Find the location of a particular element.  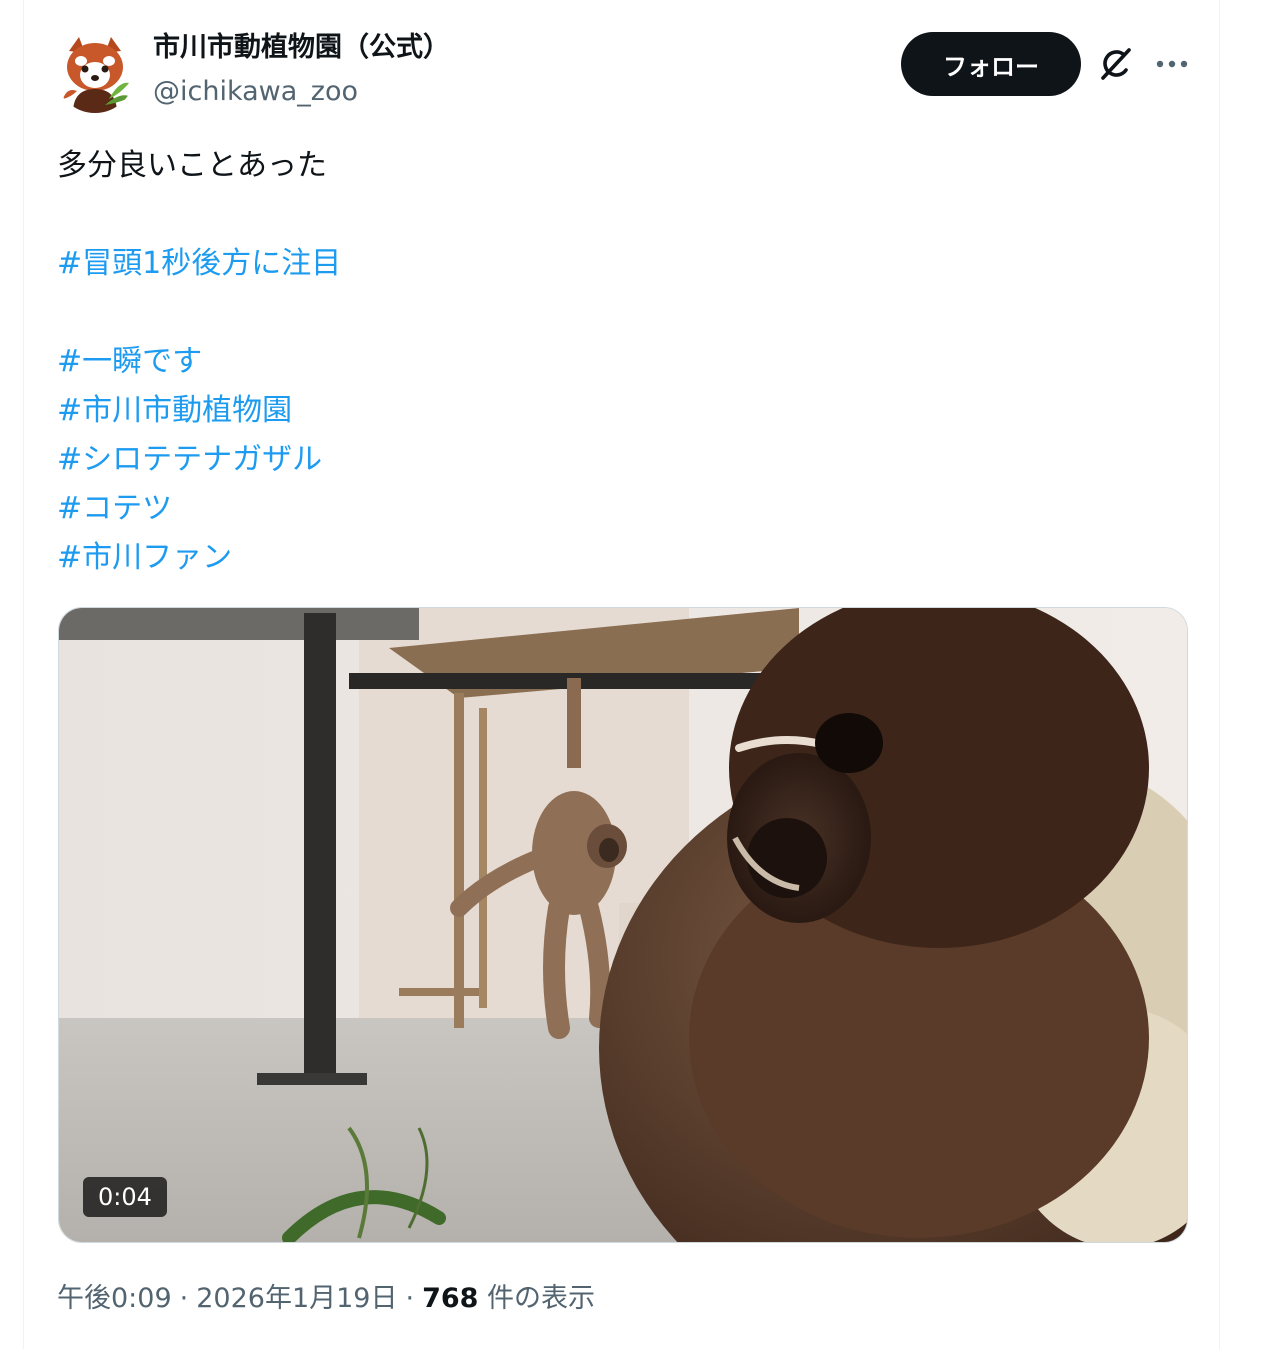

tweet-body: 多分良いことあった is located at coordinates (192, 165).